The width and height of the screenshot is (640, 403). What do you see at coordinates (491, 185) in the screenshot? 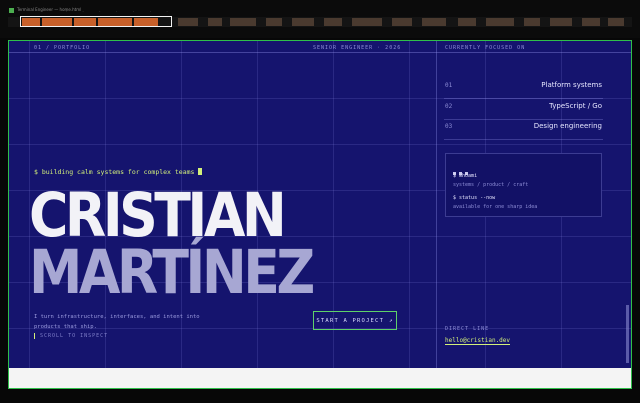
I see `terminal-output: systems / product / craft` at bounding box center [491, 185].